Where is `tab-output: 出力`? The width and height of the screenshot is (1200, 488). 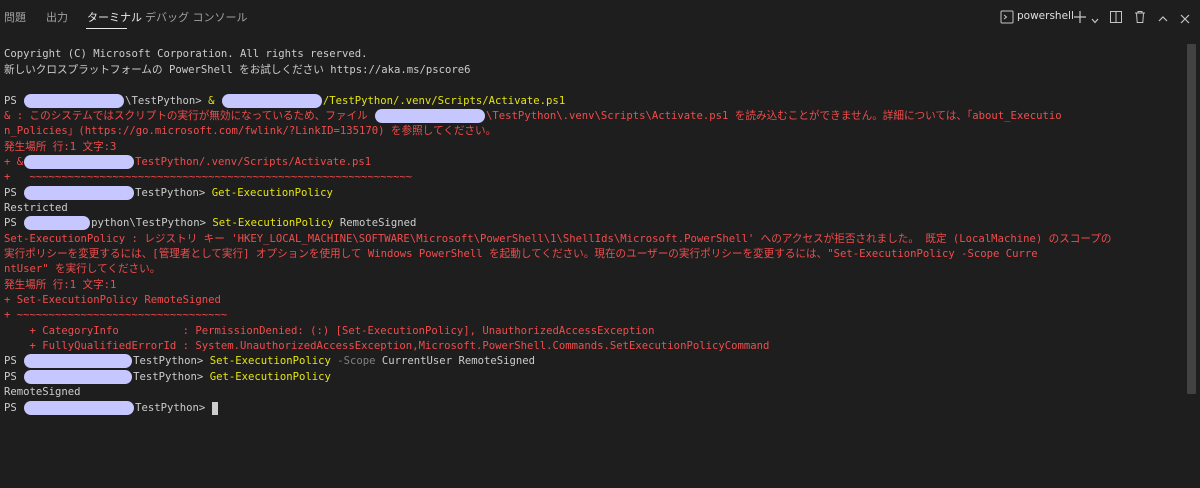
tab-output: 出力 is located at coordinates (57, 17).